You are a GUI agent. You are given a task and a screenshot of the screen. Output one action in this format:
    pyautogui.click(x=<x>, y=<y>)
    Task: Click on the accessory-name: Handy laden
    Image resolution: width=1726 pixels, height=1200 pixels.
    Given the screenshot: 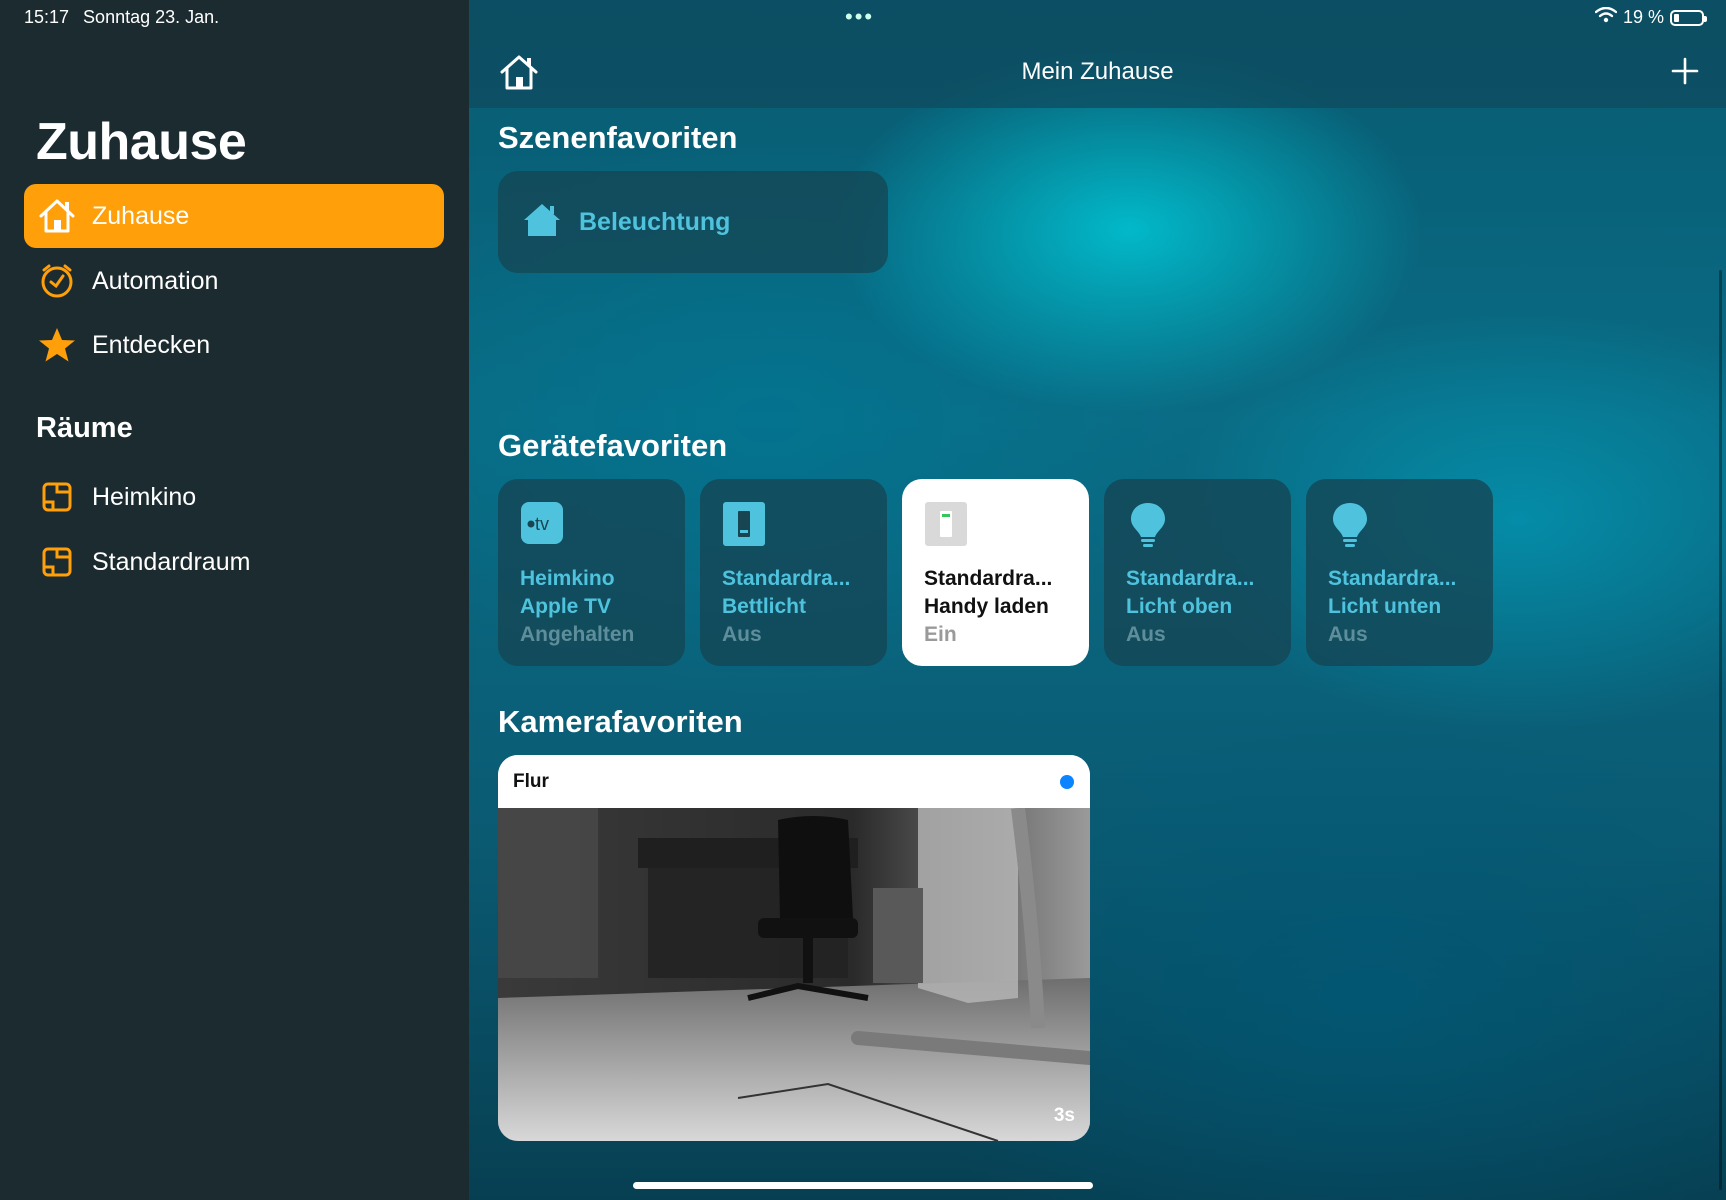 What is the action you would take?
    pyautogui.click(x=986, y=606)
    